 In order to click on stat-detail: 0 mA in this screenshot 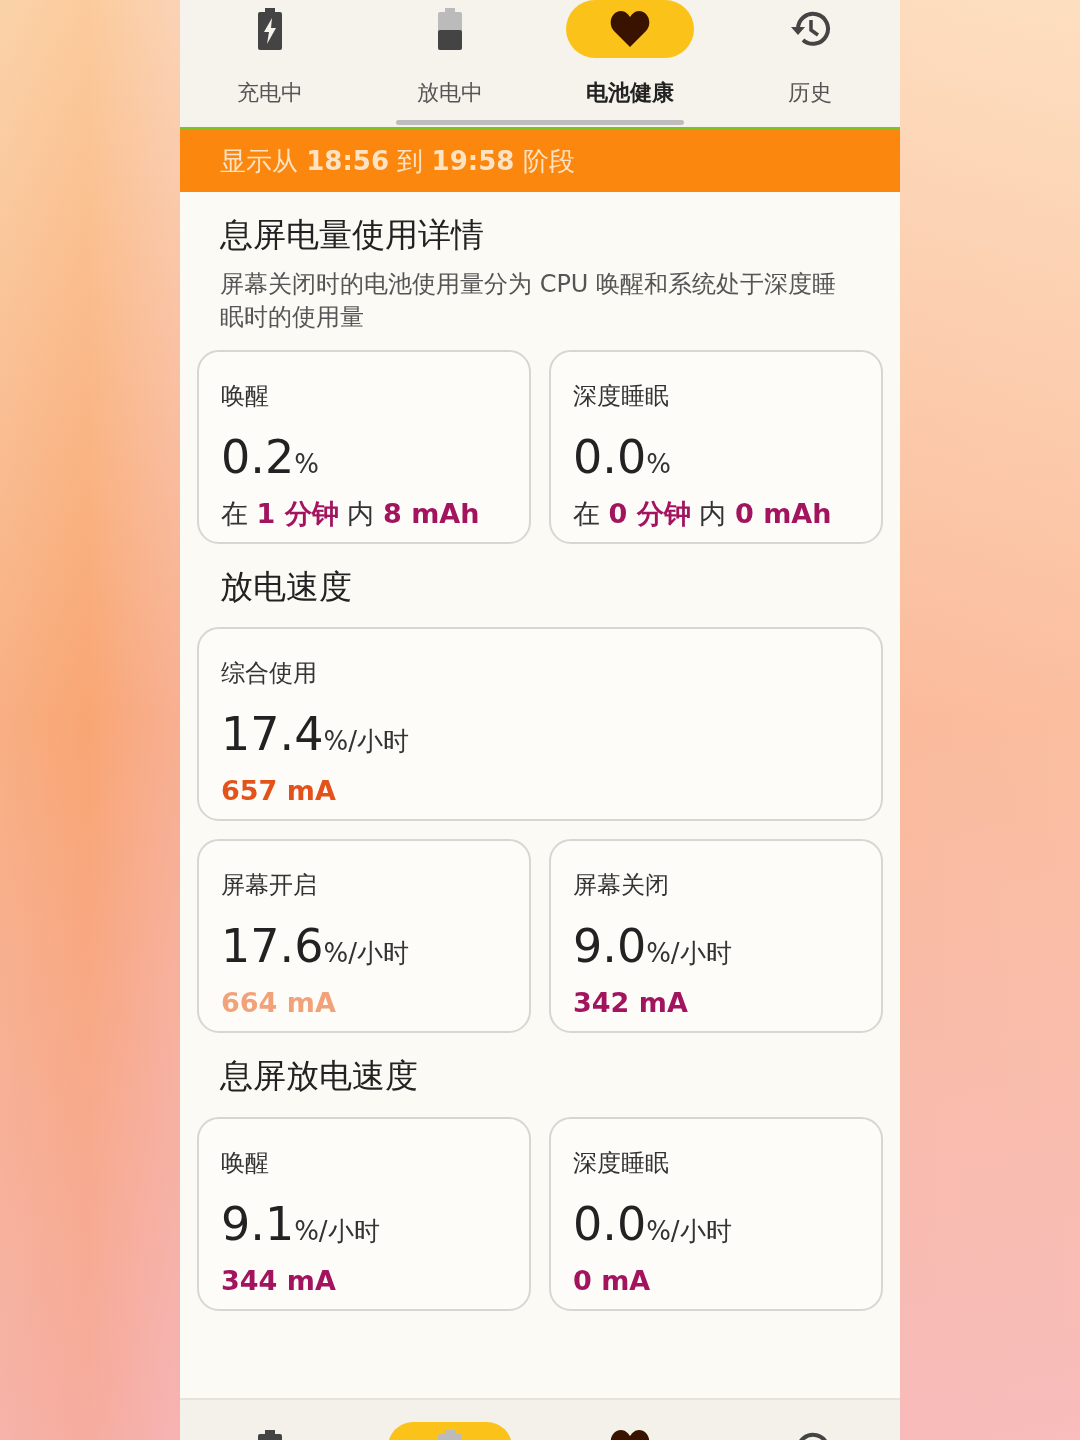, I will do `click(612, 1280)`.